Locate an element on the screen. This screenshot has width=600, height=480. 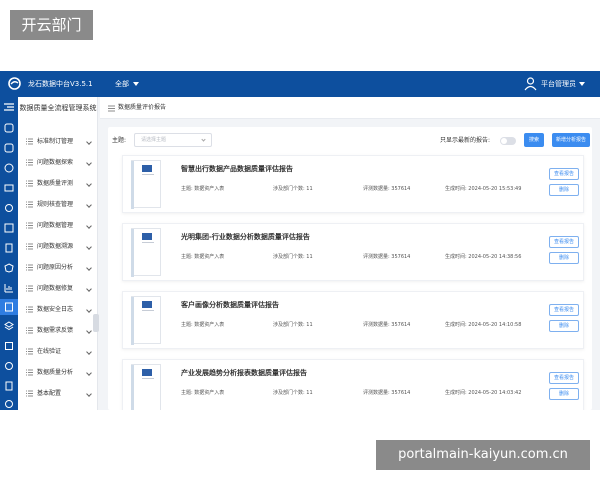
menu-item-label: 问题数据管理 is located at coordinates (55, 225).